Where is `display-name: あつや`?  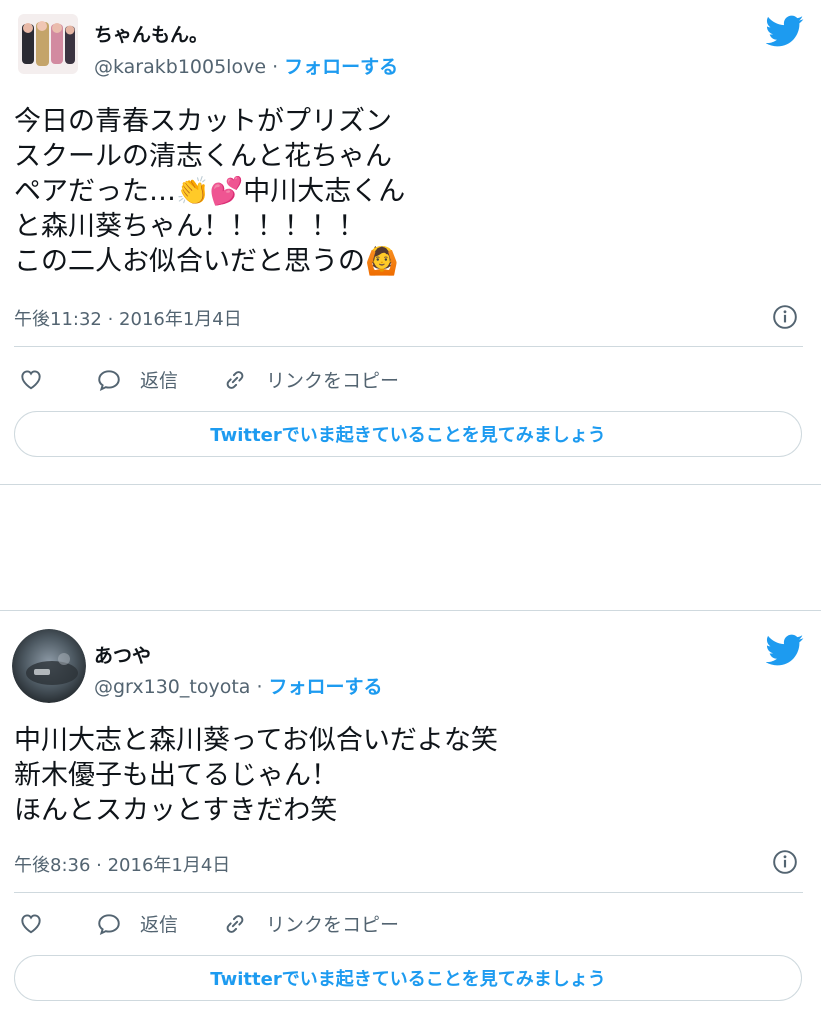
display-name: あつや is located at coordinates (122, 654).